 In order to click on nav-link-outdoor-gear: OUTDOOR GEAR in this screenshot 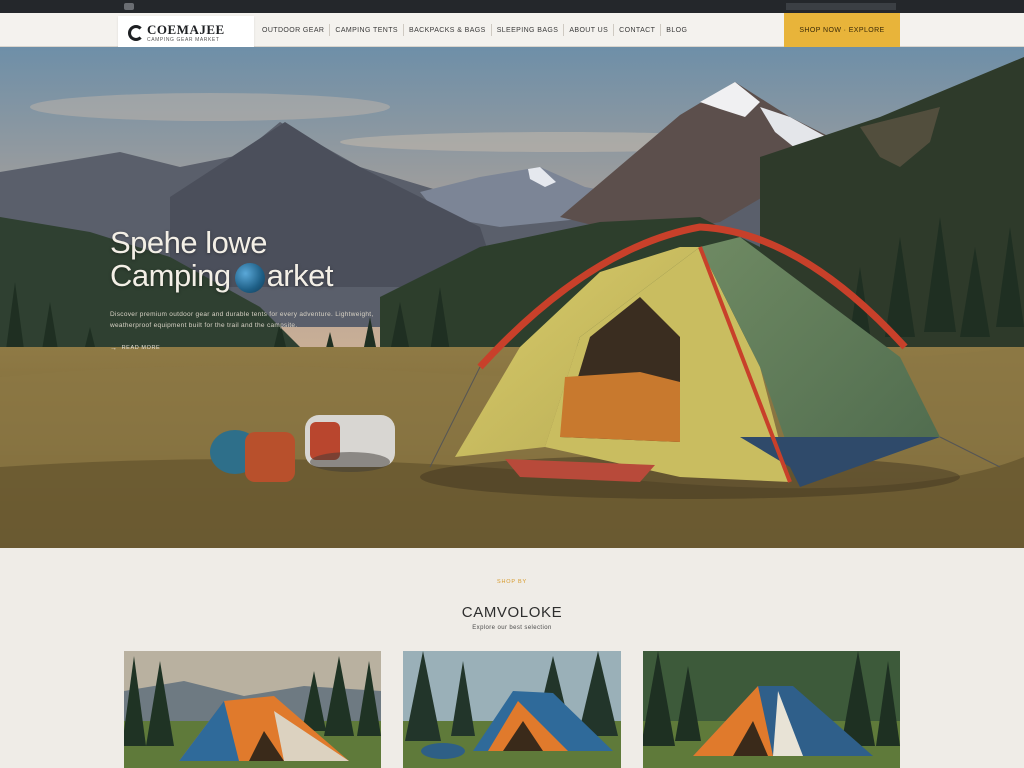, I will do `click(293, 30)`.